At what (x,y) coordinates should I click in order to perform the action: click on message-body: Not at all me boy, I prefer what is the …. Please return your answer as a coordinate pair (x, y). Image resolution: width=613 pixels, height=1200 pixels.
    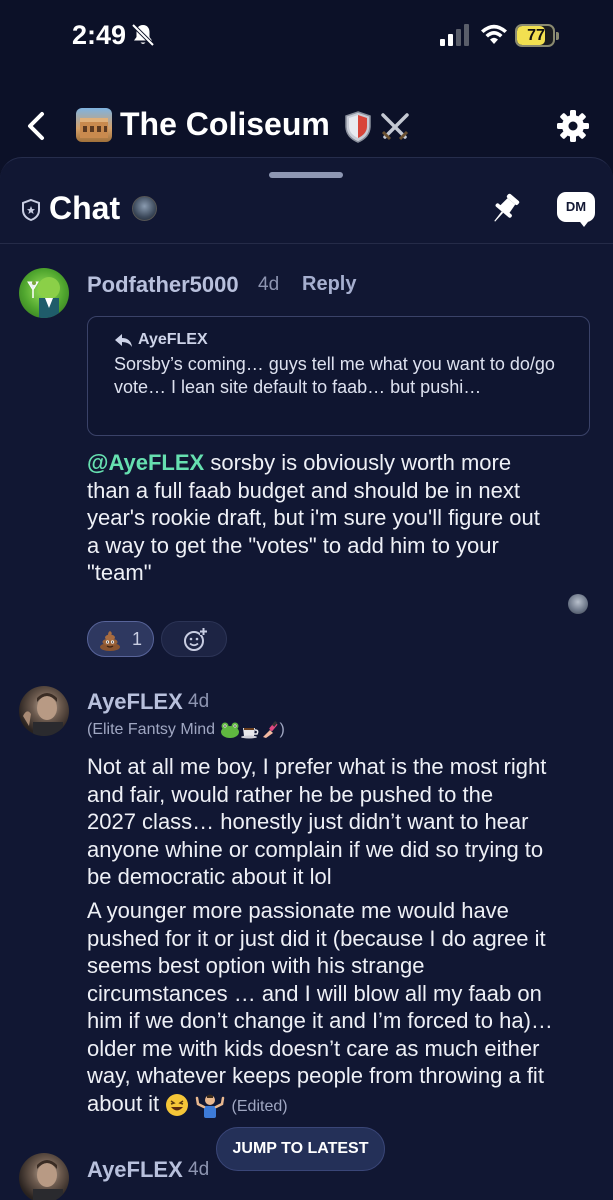
    Looking at the image, I should click on (342, 822).